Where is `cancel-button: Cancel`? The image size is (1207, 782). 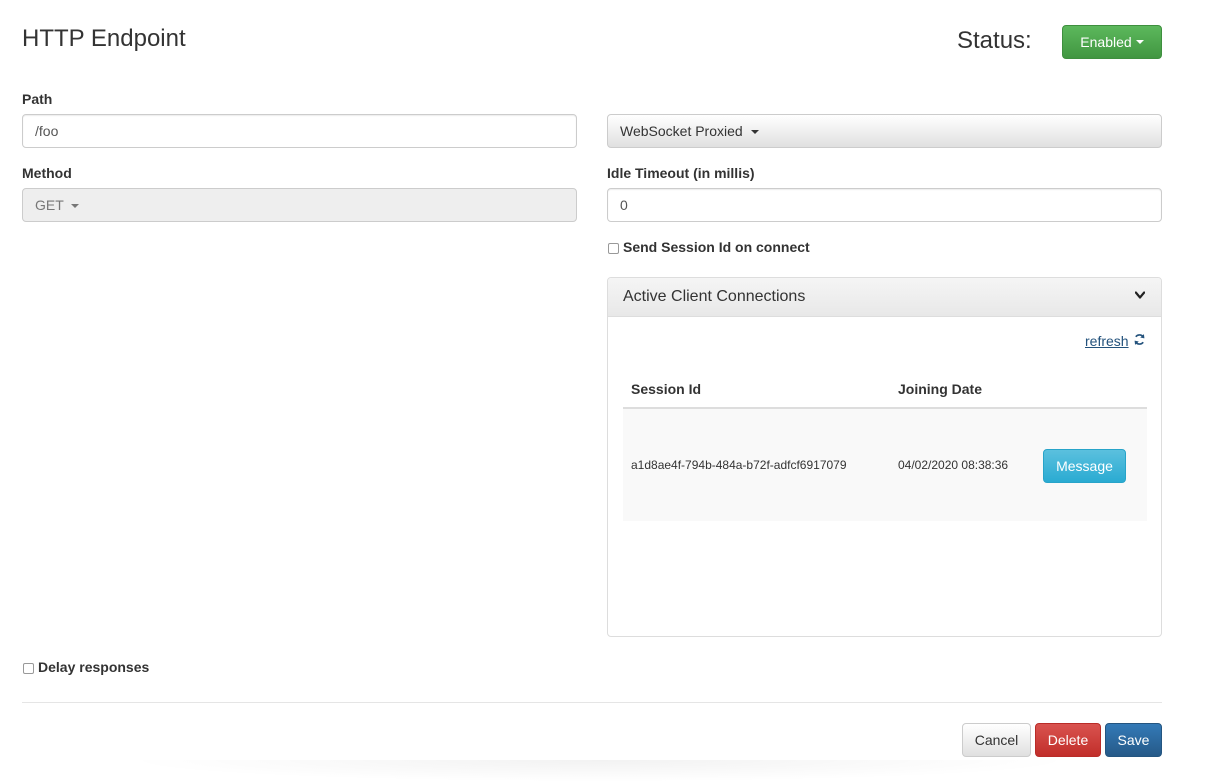 cancel-button: Cancel is located at coordinates (996, 740).